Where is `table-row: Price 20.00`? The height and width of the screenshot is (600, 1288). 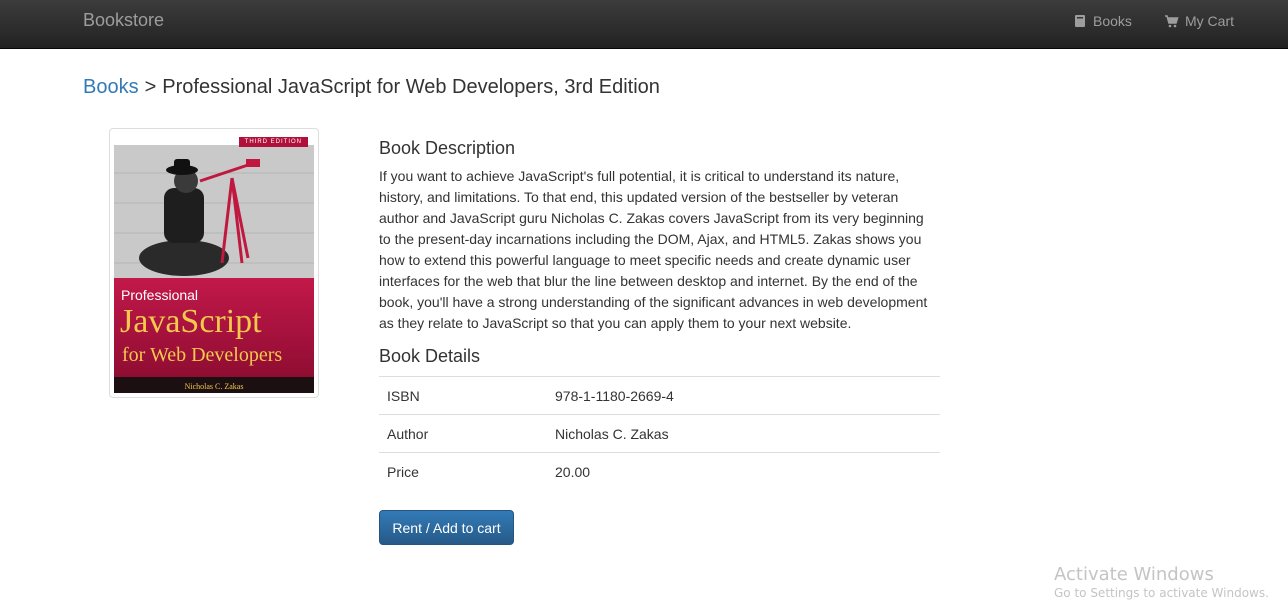
table-row: Price 20.00 is located at coordinates (659, 471).